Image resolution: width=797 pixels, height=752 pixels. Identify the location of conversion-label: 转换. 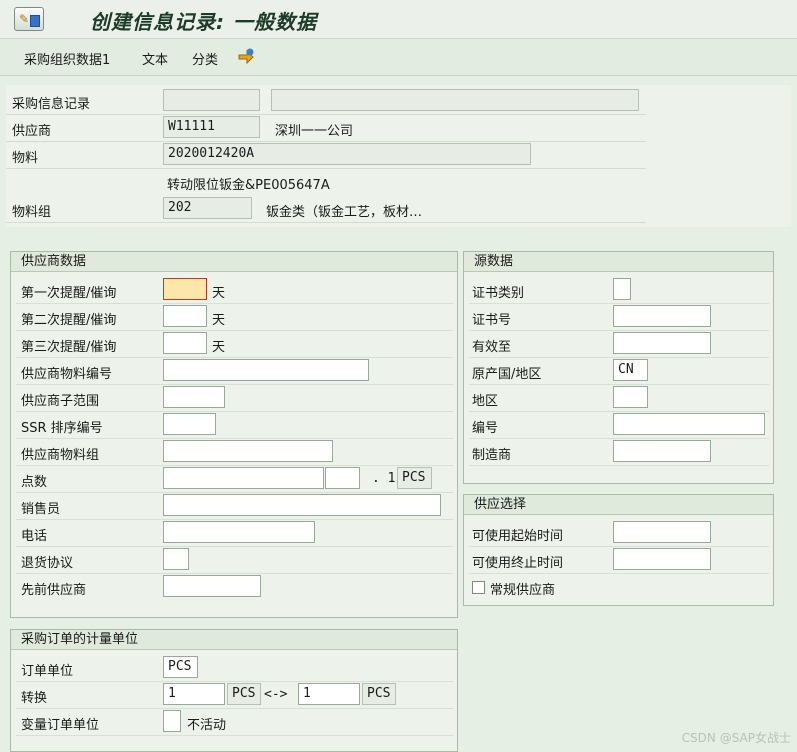
(34, 698).